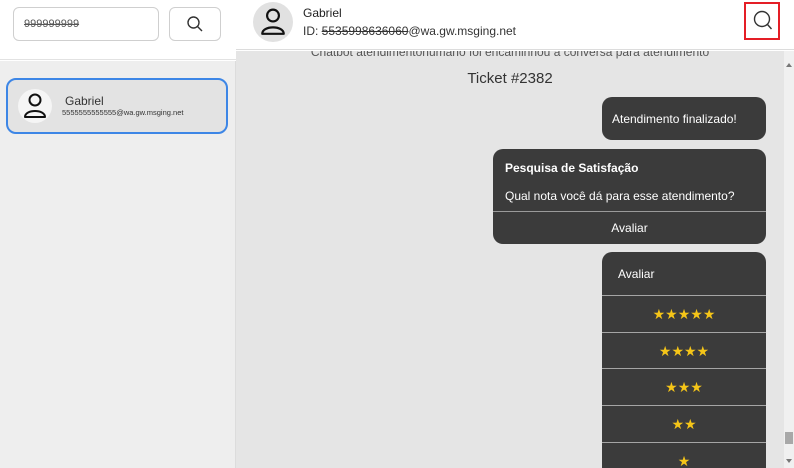 The width and height of the screenshot is (794, 468). What do you see at coordinates (365, 31) in the screenshot?
I see `id-number: 5535998636060` at bounding box center [365, 31].